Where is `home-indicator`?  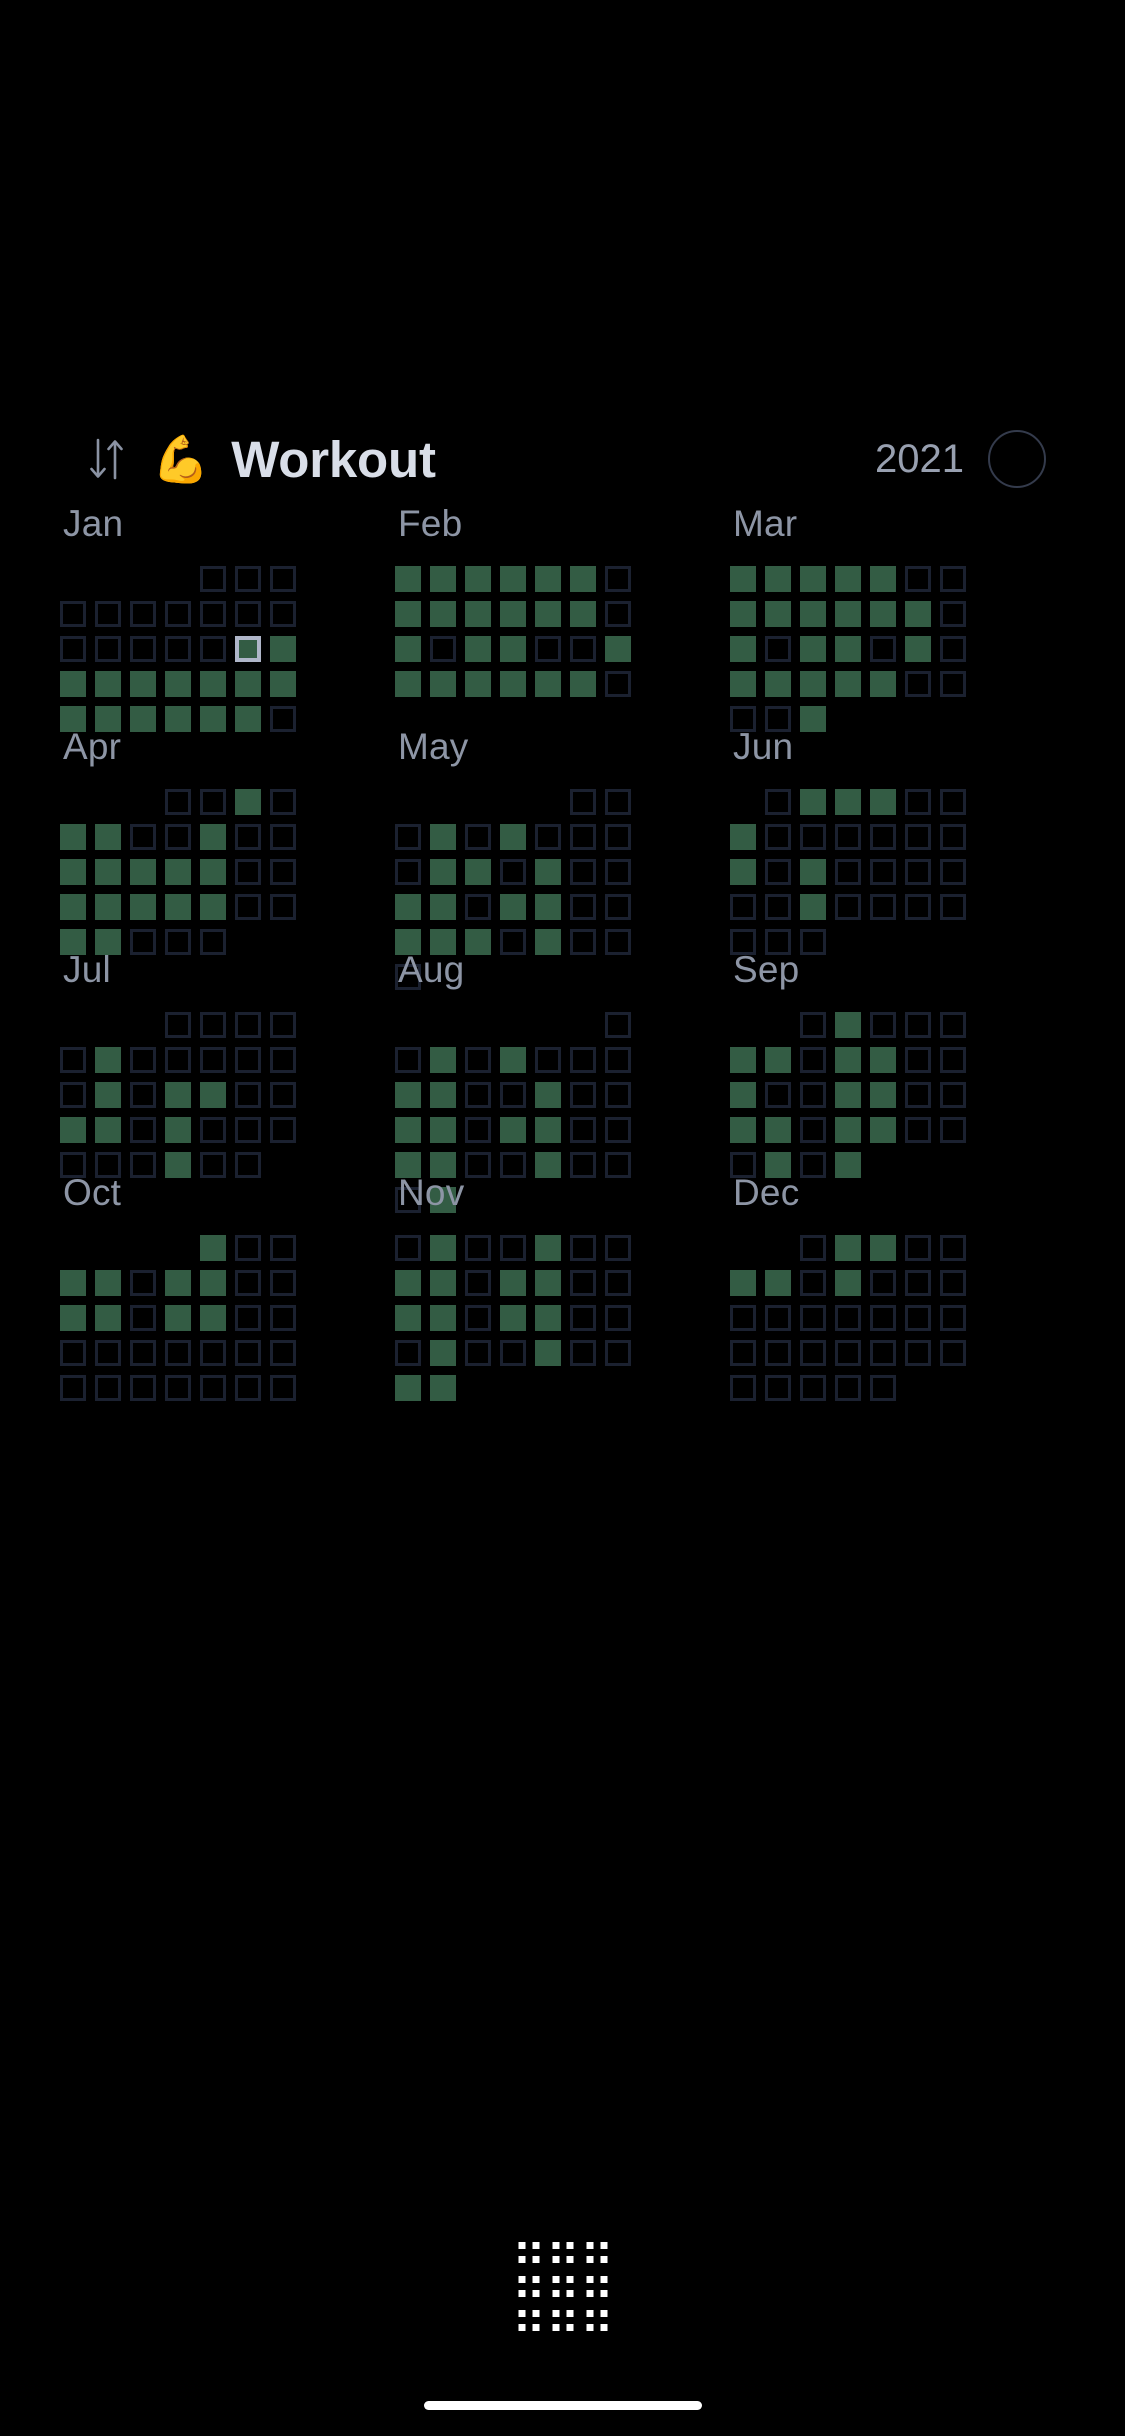
home-indicator is located at coordinates (562, 2405).